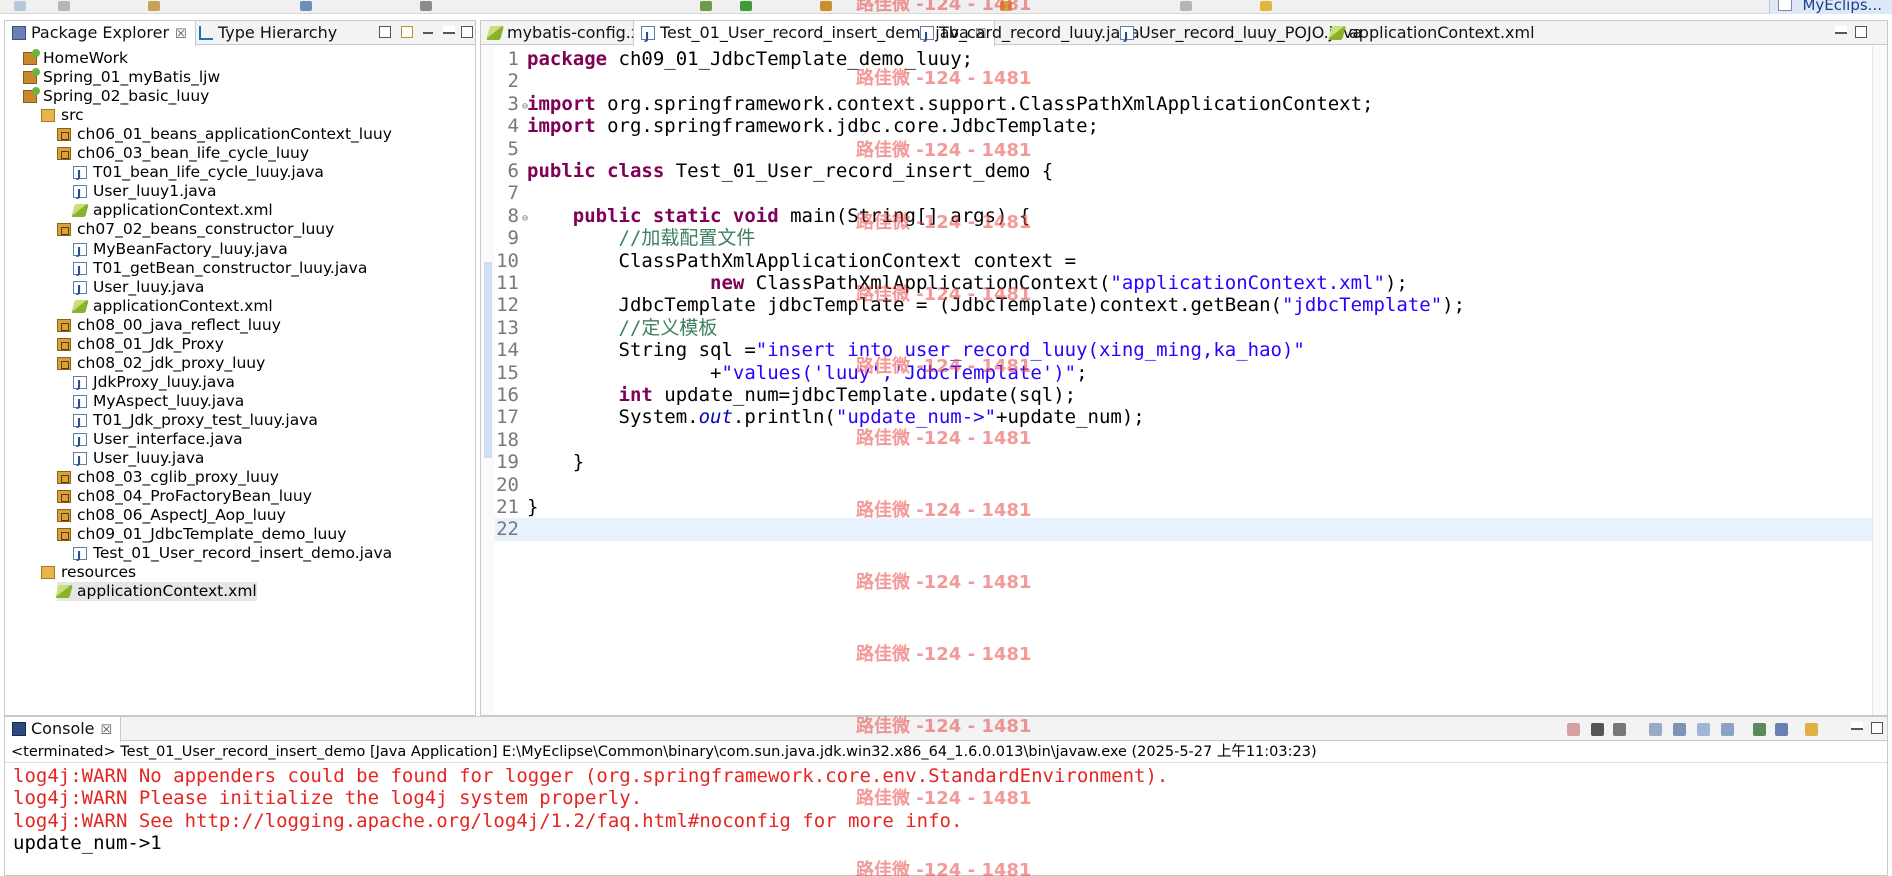 This screenshot has height=876, width=1892. Describe the element at coordinates (1191, 193) in the screenshot. I see `code-line: 7` at that location.